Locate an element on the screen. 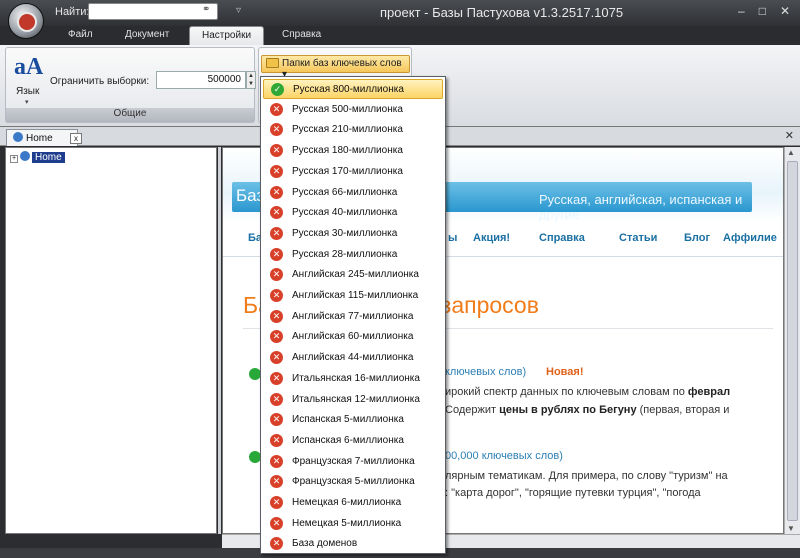  menu-item-keyword-db: ✕ Английская 245-миллионка is located at coordinates (353, 275).